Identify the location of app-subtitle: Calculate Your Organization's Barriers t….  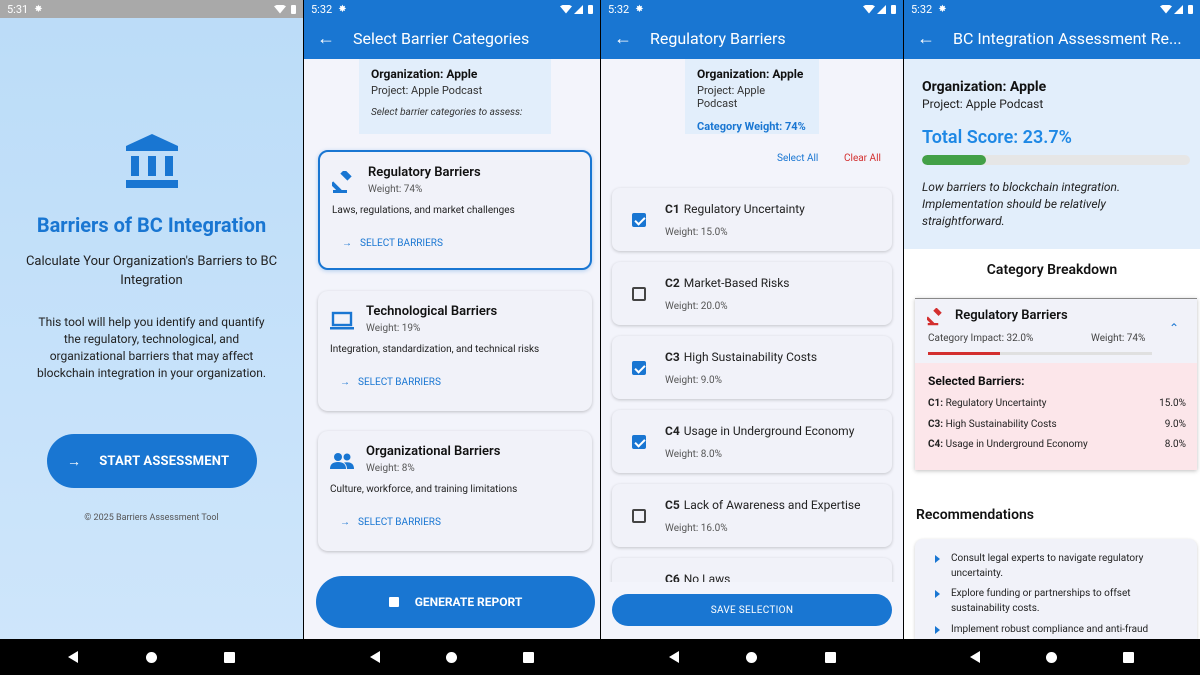
(151, 271).